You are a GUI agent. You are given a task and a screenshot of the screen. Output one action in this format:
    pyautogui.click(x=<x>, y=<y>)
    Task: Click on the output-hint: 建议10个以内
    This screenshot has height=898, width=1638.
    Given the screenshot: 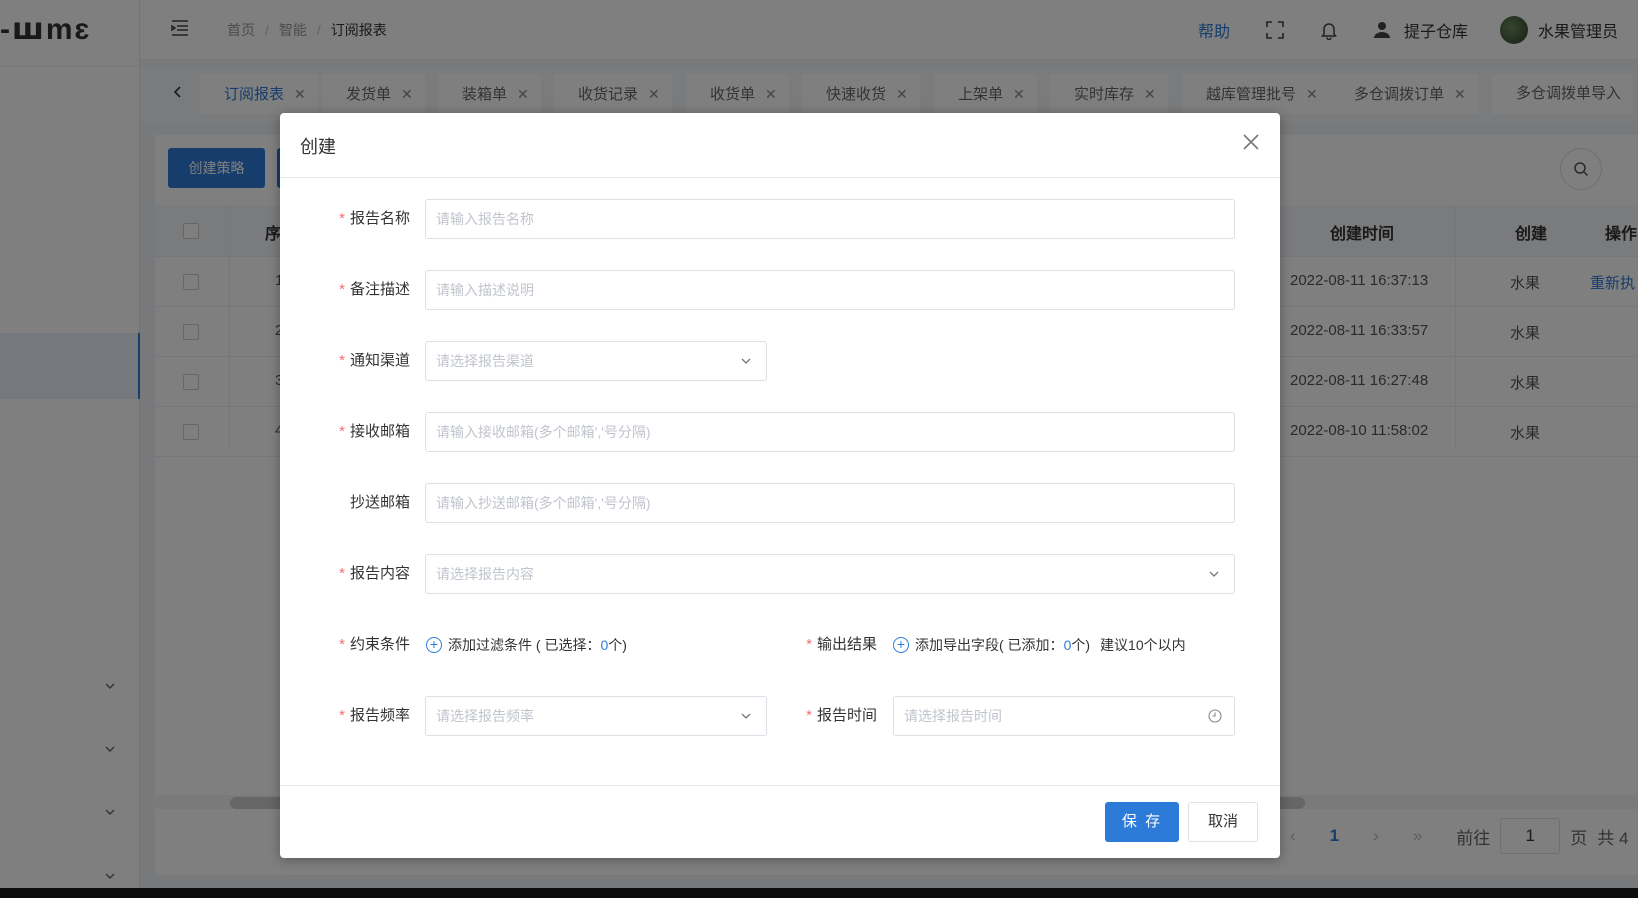 What is the action you would take?
    pyautogui.click(x=1143, y=645)
    